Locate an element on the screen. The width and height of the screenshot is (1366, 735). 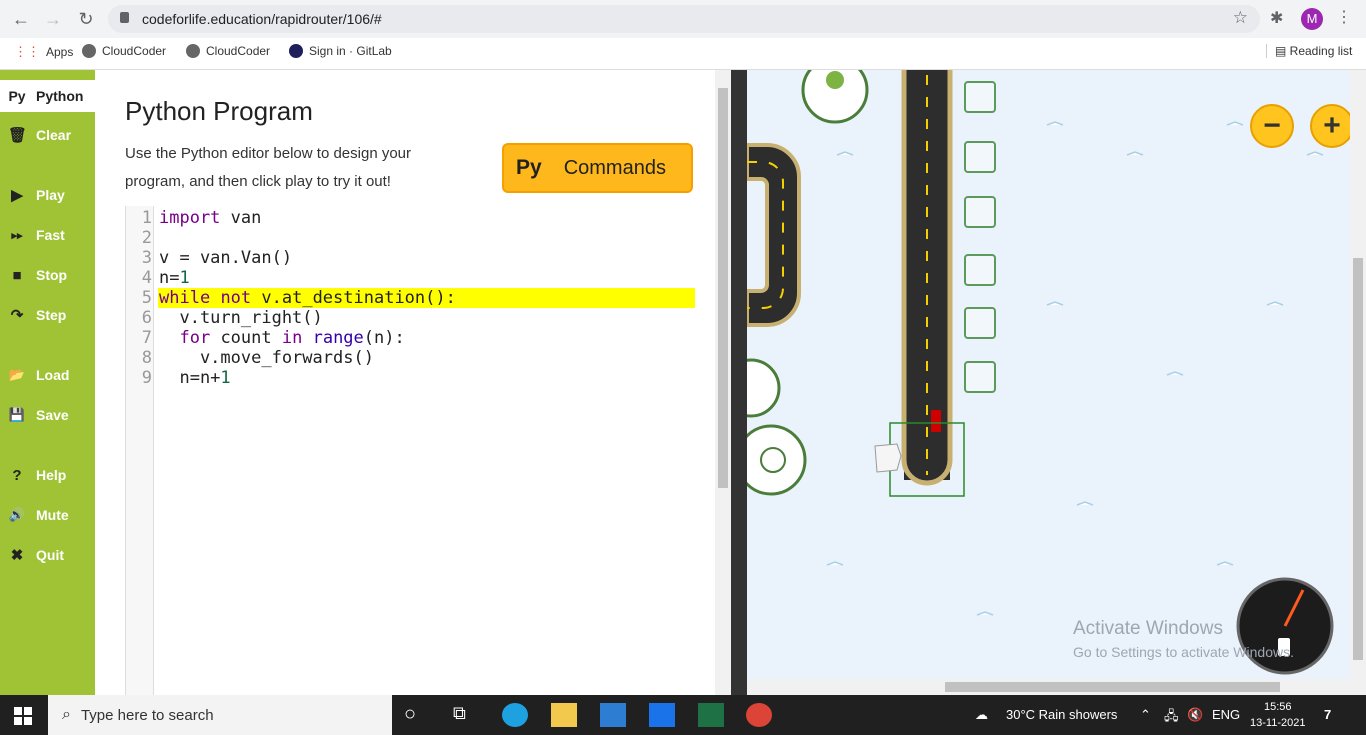
save-icon: 💾 is located at coordinates (17, 414).